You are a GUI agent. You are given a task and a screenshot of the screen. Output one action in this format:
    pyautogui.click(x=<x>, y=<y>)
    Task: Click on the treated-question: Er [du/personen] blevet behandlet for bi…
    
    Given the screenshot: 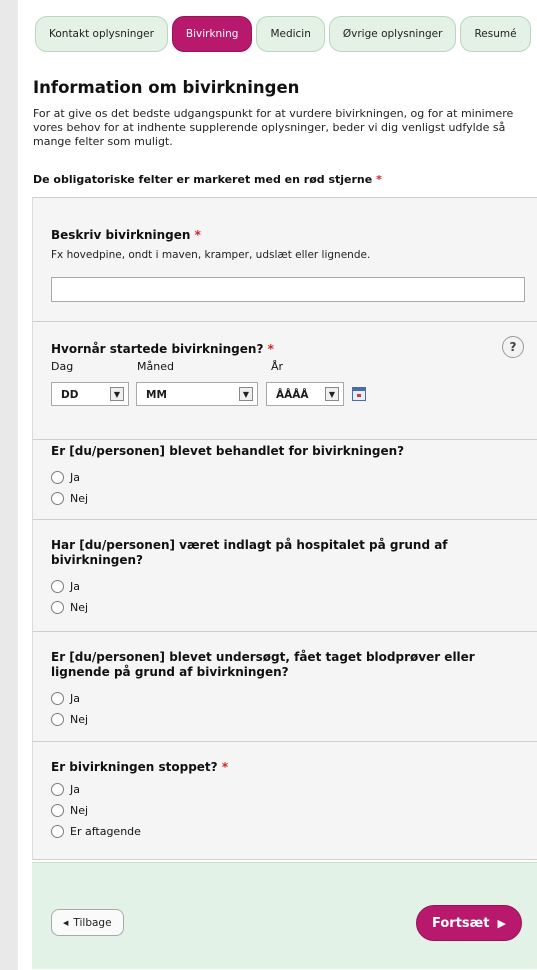 What is the action you would take?
    pyautogui.click(x=228, y=451)
    